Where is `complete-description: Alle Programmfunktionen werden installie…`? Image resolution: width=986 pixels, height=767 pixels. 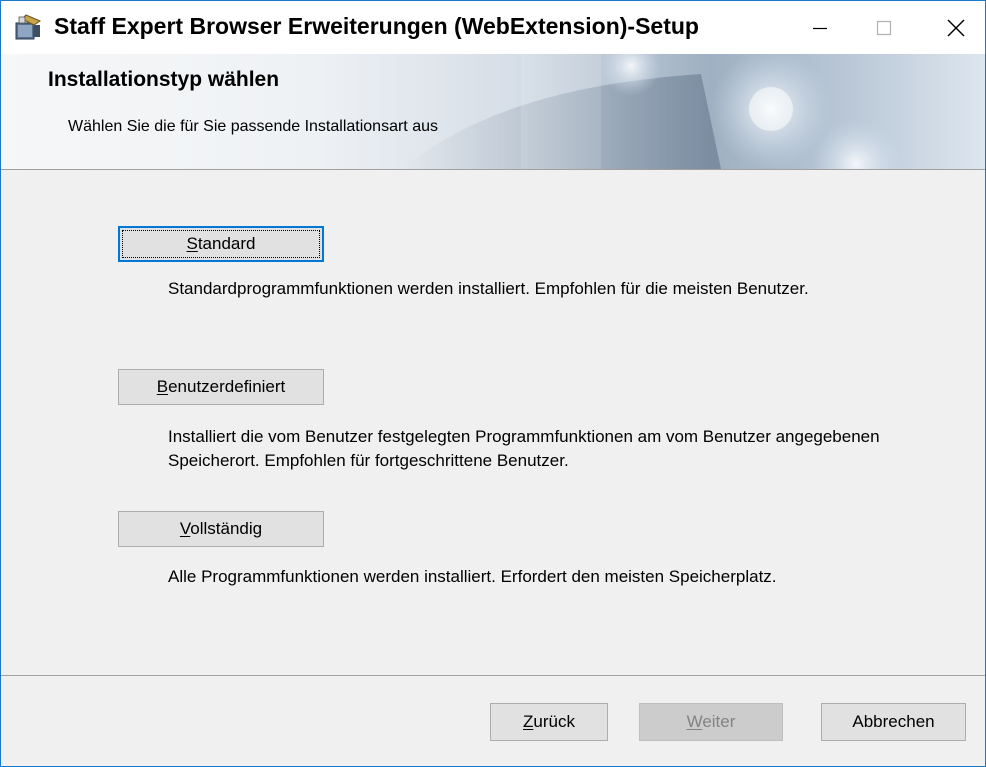 complete-description: Alle Programmfunktionen werden installie… is located at coordinates (472, 576).